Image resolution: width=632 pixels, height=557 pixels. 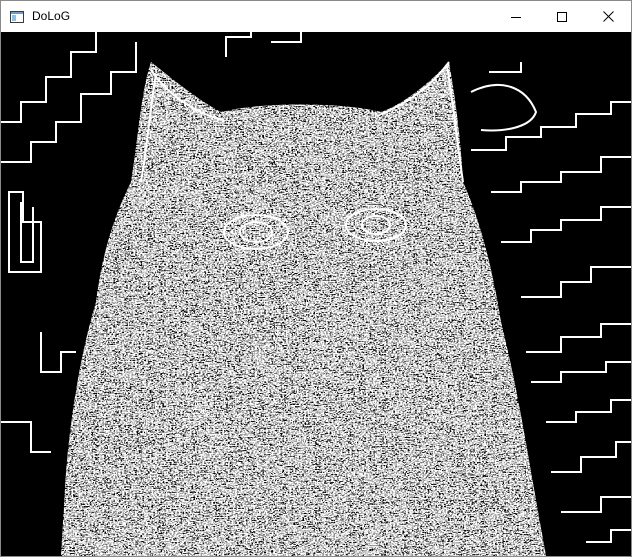 I want to click on close-button, so click(x=608, y=16).